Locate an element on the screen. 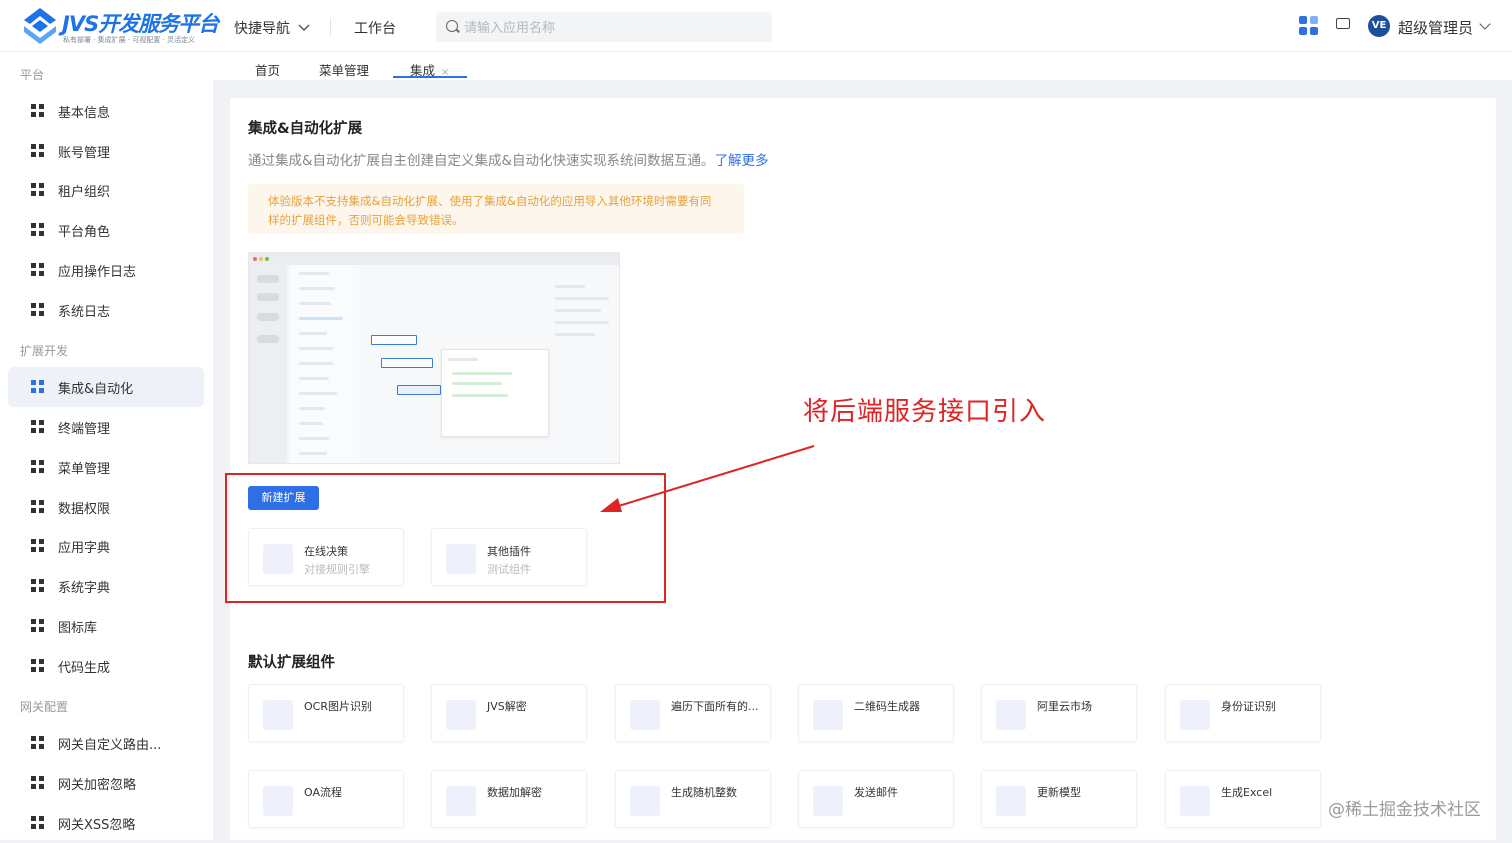 The width and height of the screenshot is (1512, 843). user-name: 超级管理员 is located at coordinates (1435, 27).